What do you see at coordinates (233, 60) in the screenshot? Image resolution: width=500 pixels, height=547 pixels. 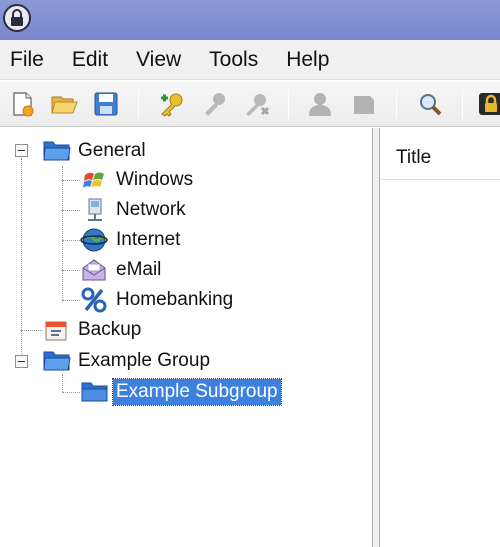 I see `menu-tools: Tools` at bounding box center [233, 60].